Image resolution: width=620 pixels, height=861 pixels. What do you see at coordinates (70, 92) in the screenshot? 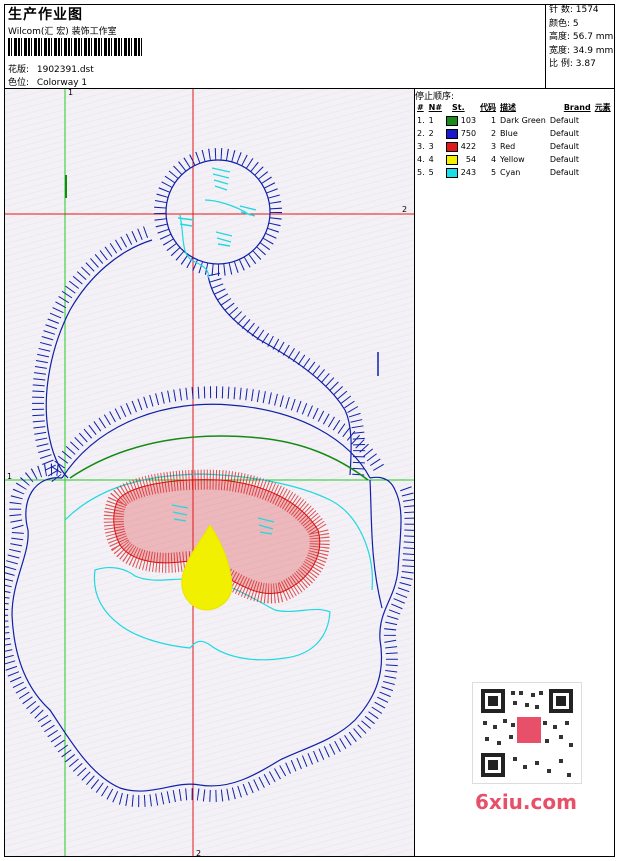
I see `axis-label-v1: 1` at bounding box center [70, 92].